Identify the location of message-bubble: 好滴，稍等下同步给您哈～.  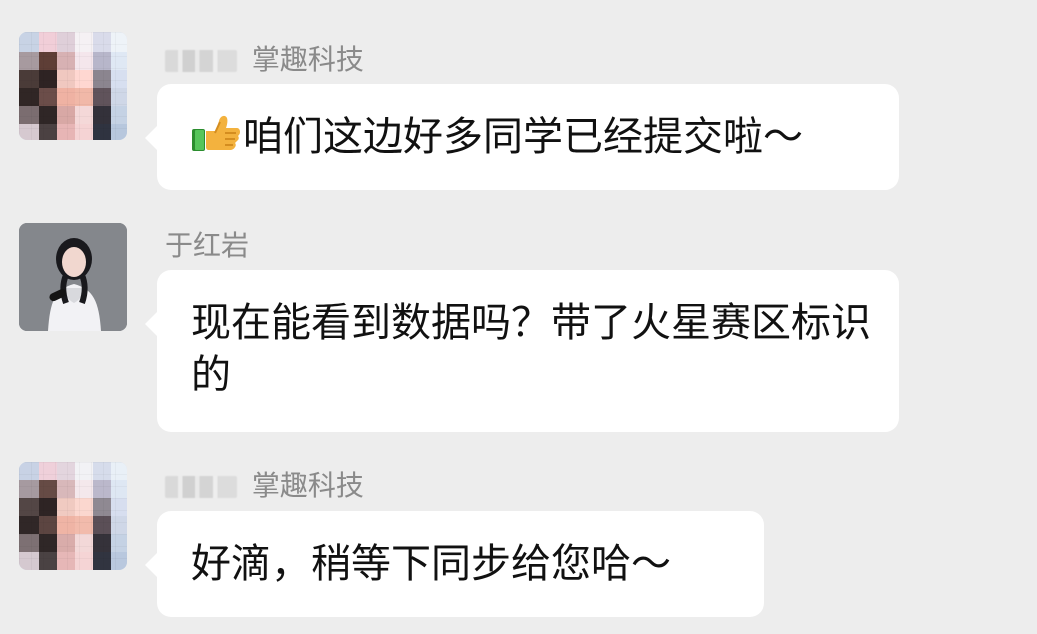
(454, 564).